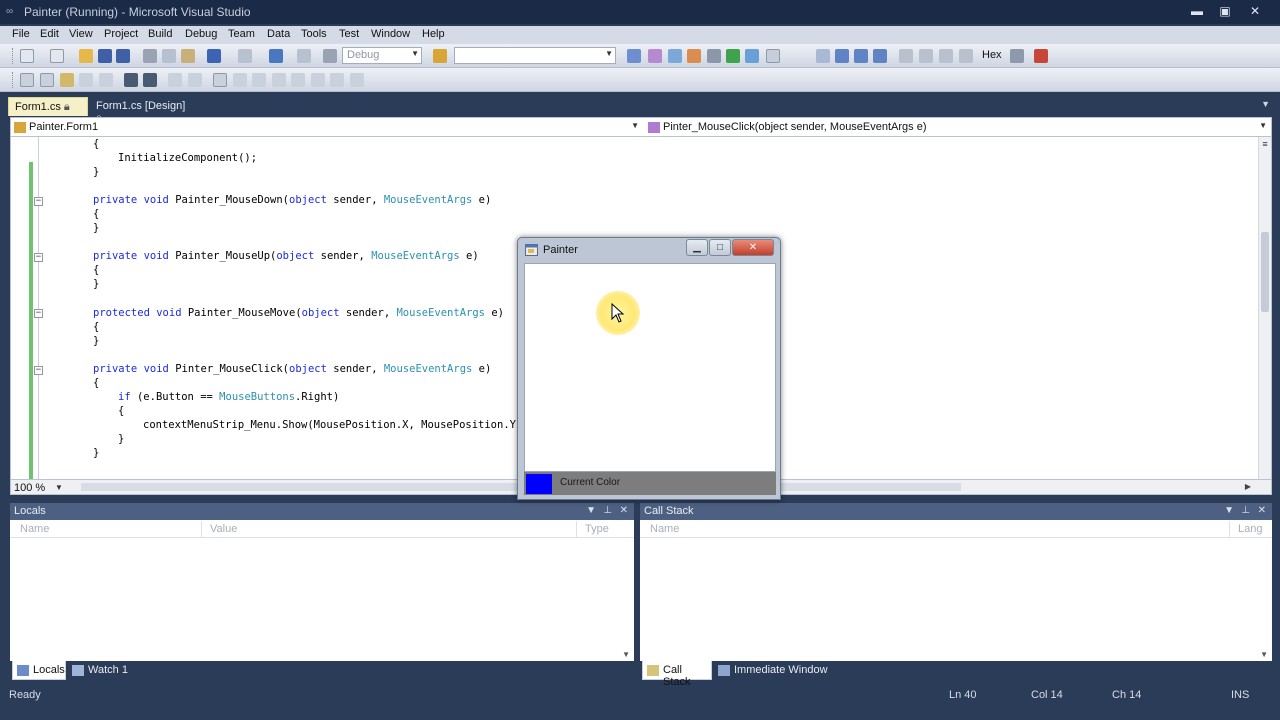 The image size is (1280, 720). What do you see at coordinates (926, 56) in the screenshot?
I see `step-into-icon` at bounding box center [926, 56].